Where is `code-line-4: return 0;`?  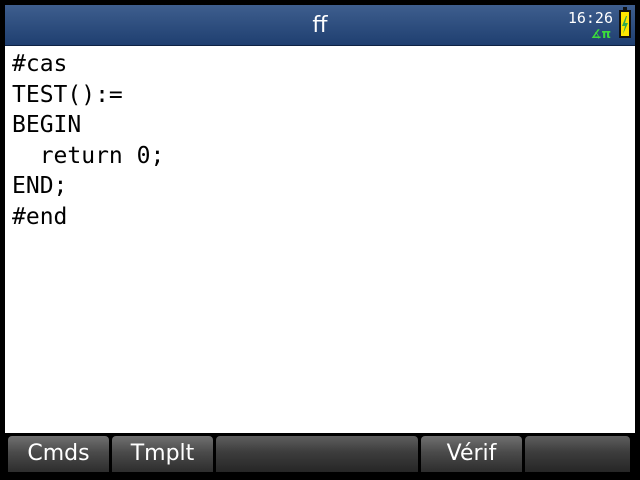 code-line-4: return 0; is located at coordinates (323, 156).